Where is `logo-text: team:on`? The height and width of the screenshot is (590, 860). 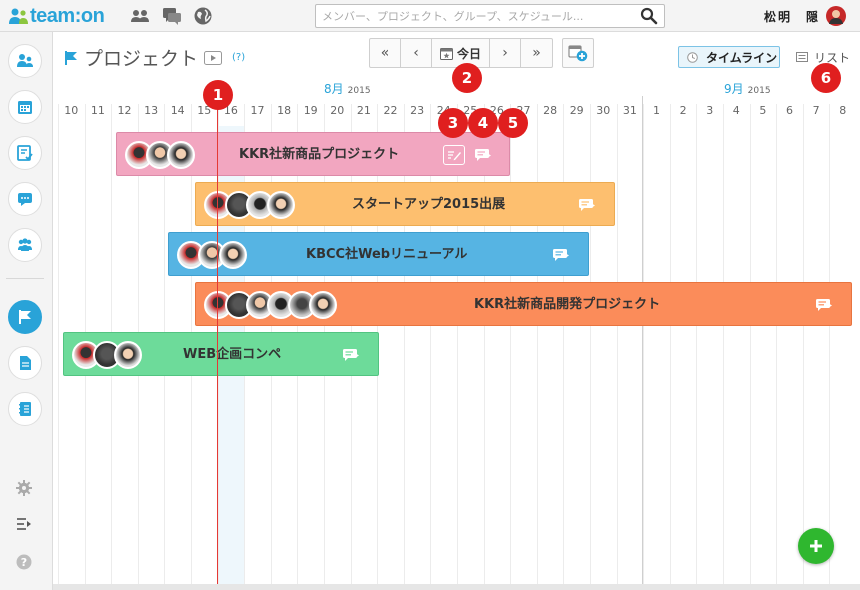 logo-text: team:on is located at coordinates (67, 15).